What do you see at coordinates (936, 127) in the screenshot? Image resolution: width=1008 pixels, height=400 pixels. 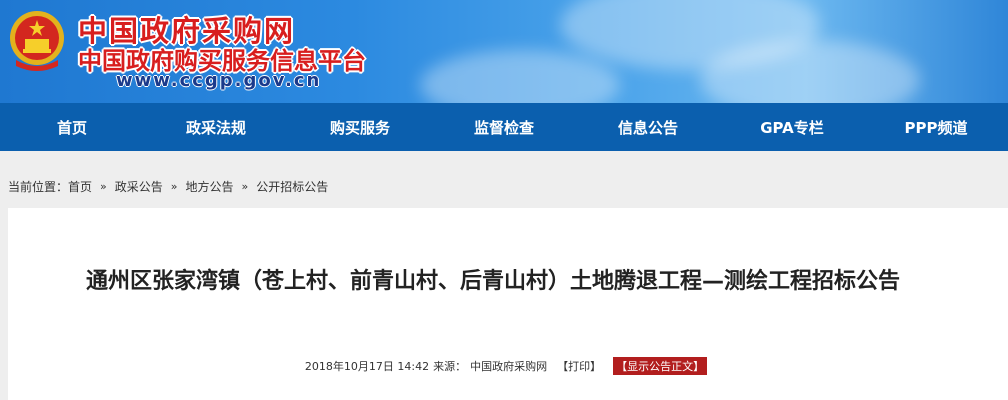 I see `nav-item-ppp: PPP频道` at bounding box center [936, 127].